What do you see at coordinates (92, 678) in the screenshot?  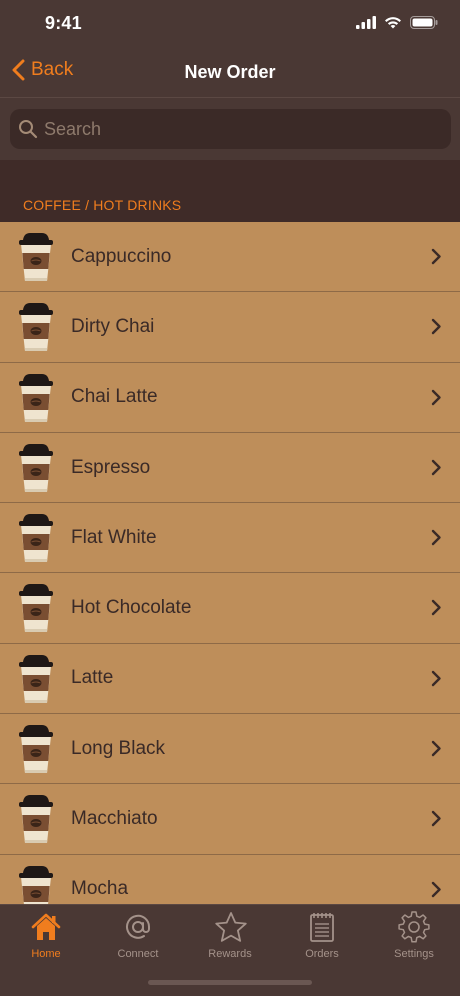 I see `list-item-label: Latte` at bounding box center [92, 678].